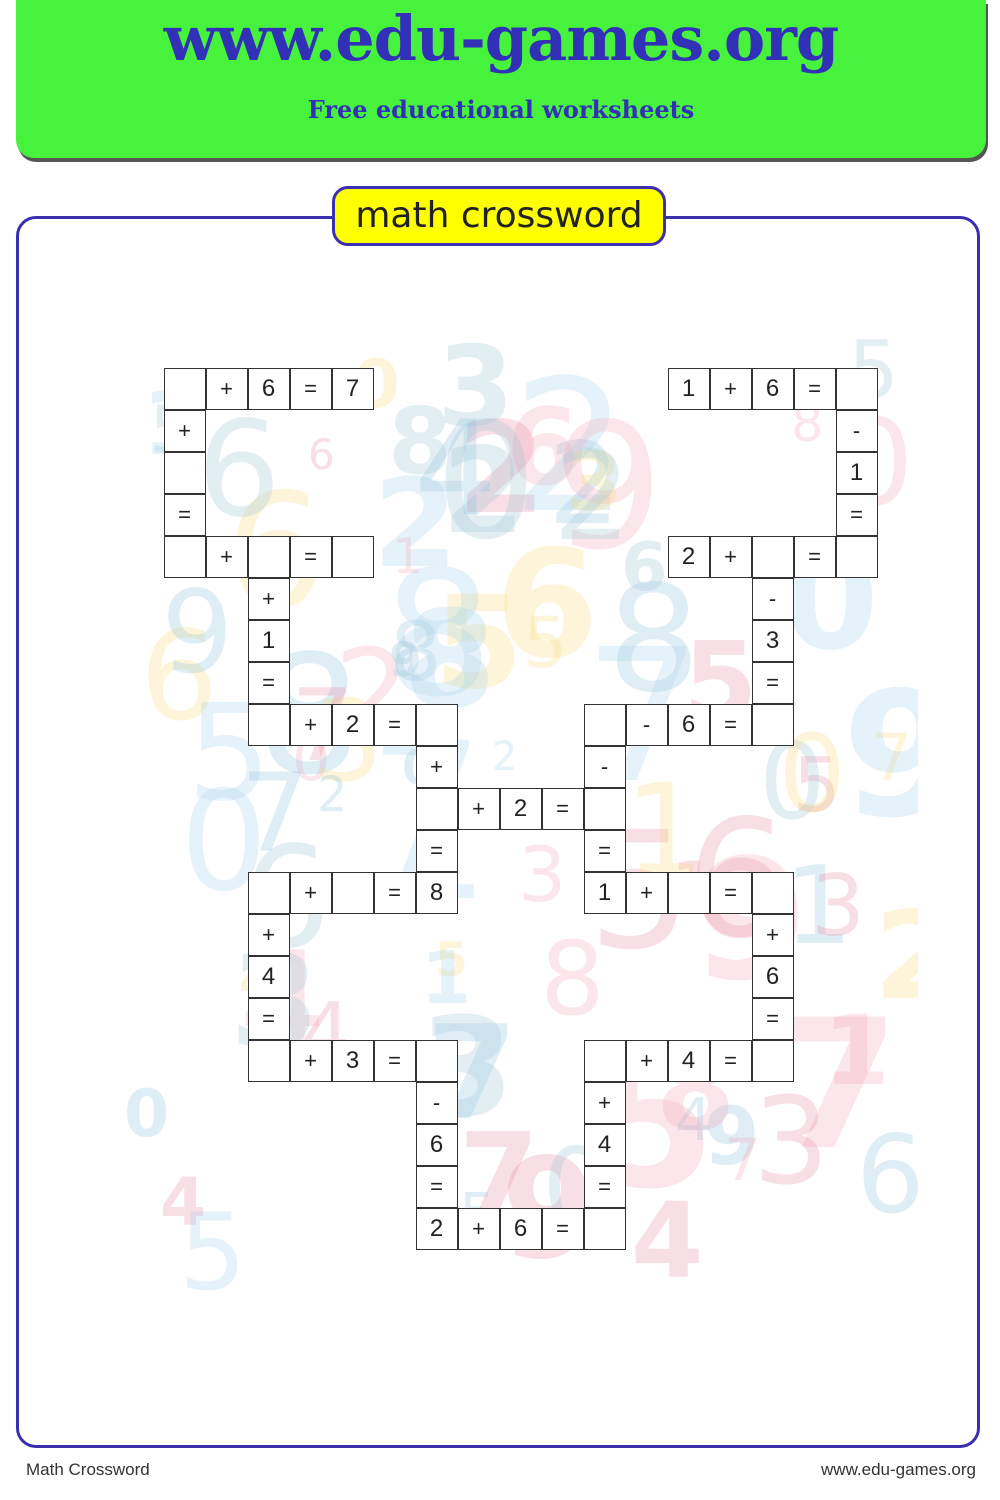 Image resolution: width=1000 pixels, height=1500 pixels. I want to click on background-digit: 1, so click(856, 1051).